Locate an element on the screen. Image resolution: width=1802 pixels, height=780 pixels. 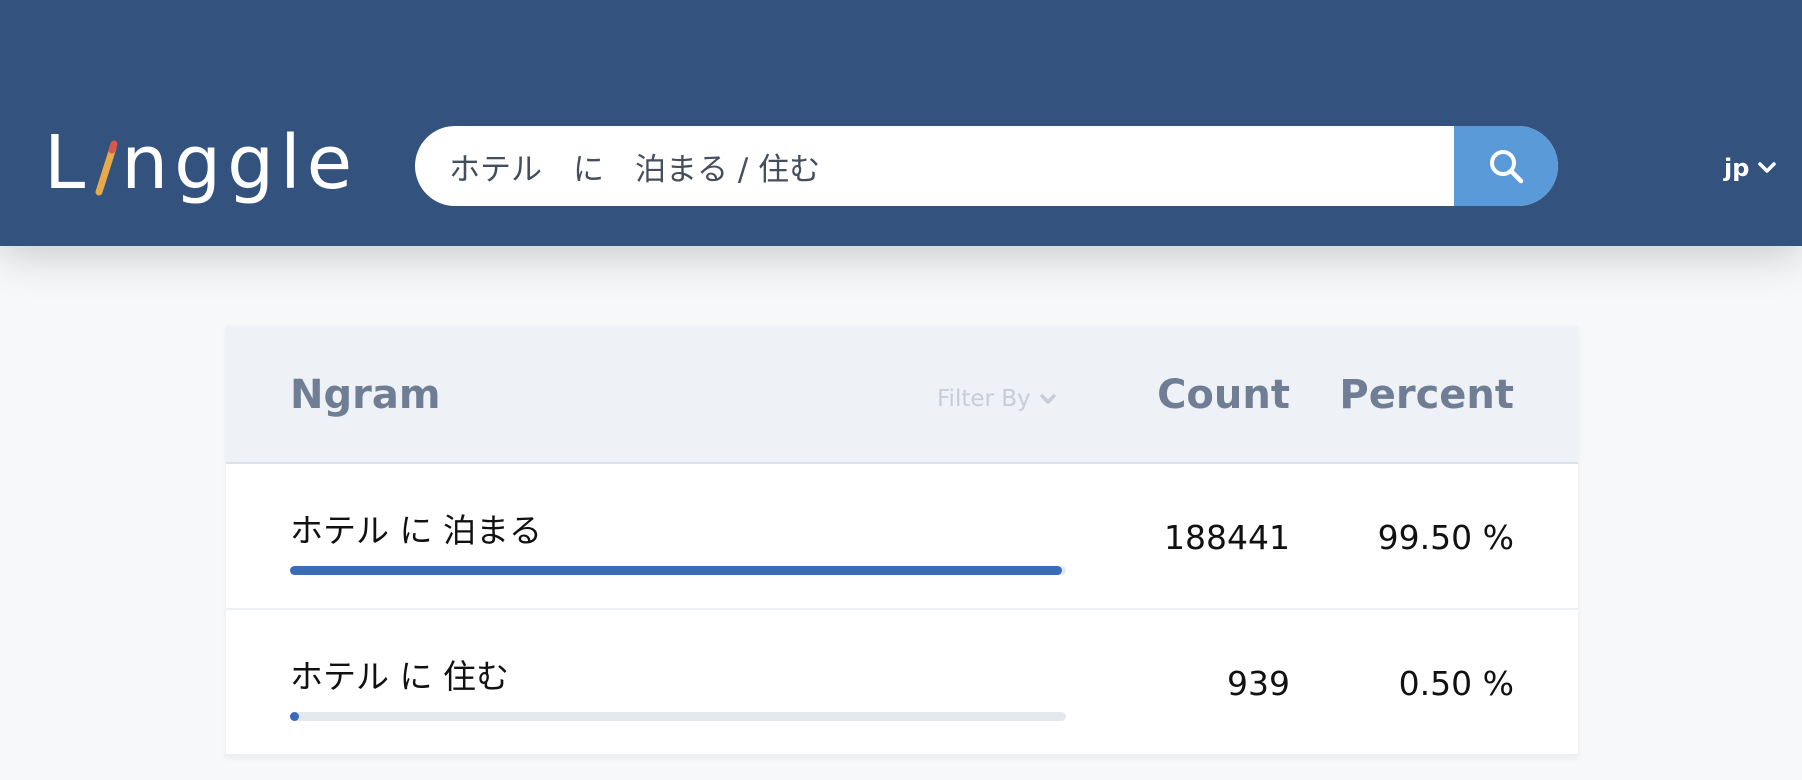
search-bar is located at coordinates (986, 166).